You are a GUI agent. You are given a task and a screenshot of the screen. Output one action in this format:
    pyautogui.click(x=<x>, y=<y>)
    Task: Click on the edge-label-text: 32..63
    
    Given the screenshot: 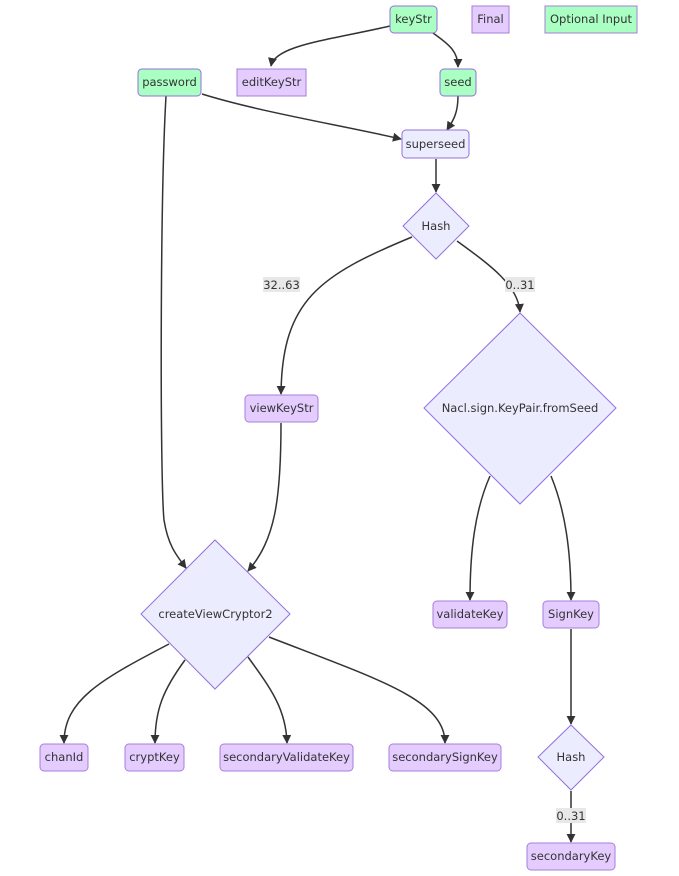 What is the action you would take?
    pyautogui.click(x=281, y=285)
    